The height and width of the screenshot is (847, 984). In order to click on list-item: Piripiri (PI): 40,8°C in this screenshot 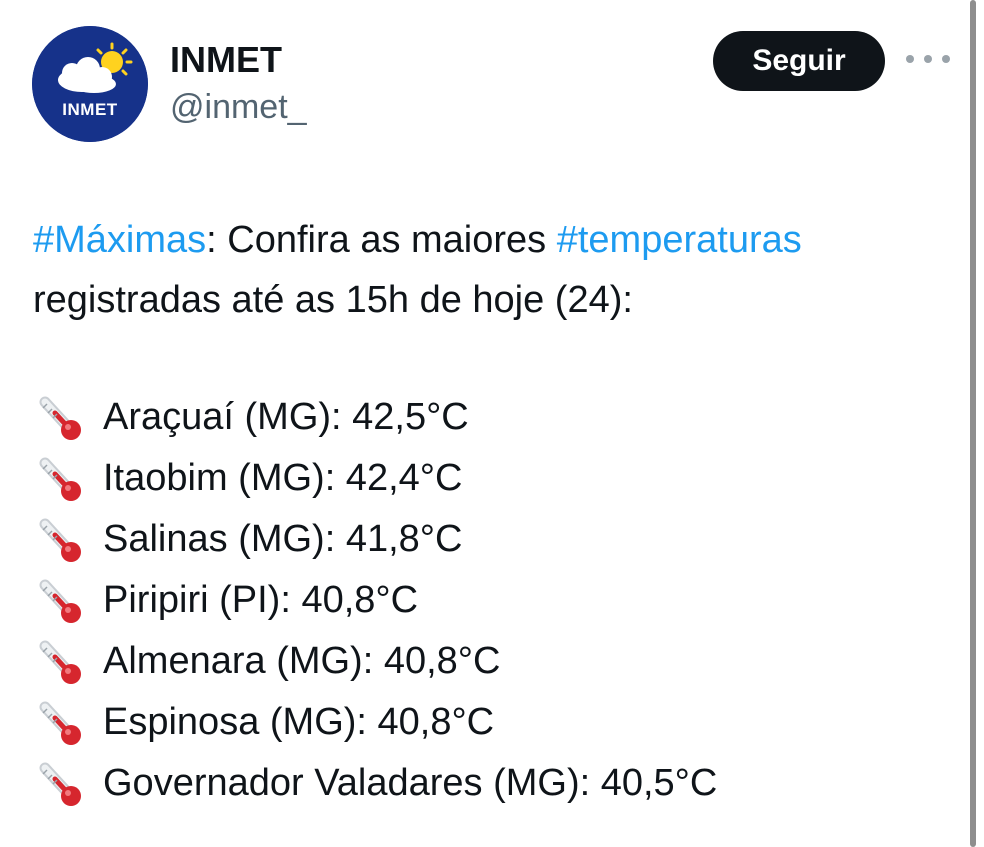, I will do `click(498, 600)`.